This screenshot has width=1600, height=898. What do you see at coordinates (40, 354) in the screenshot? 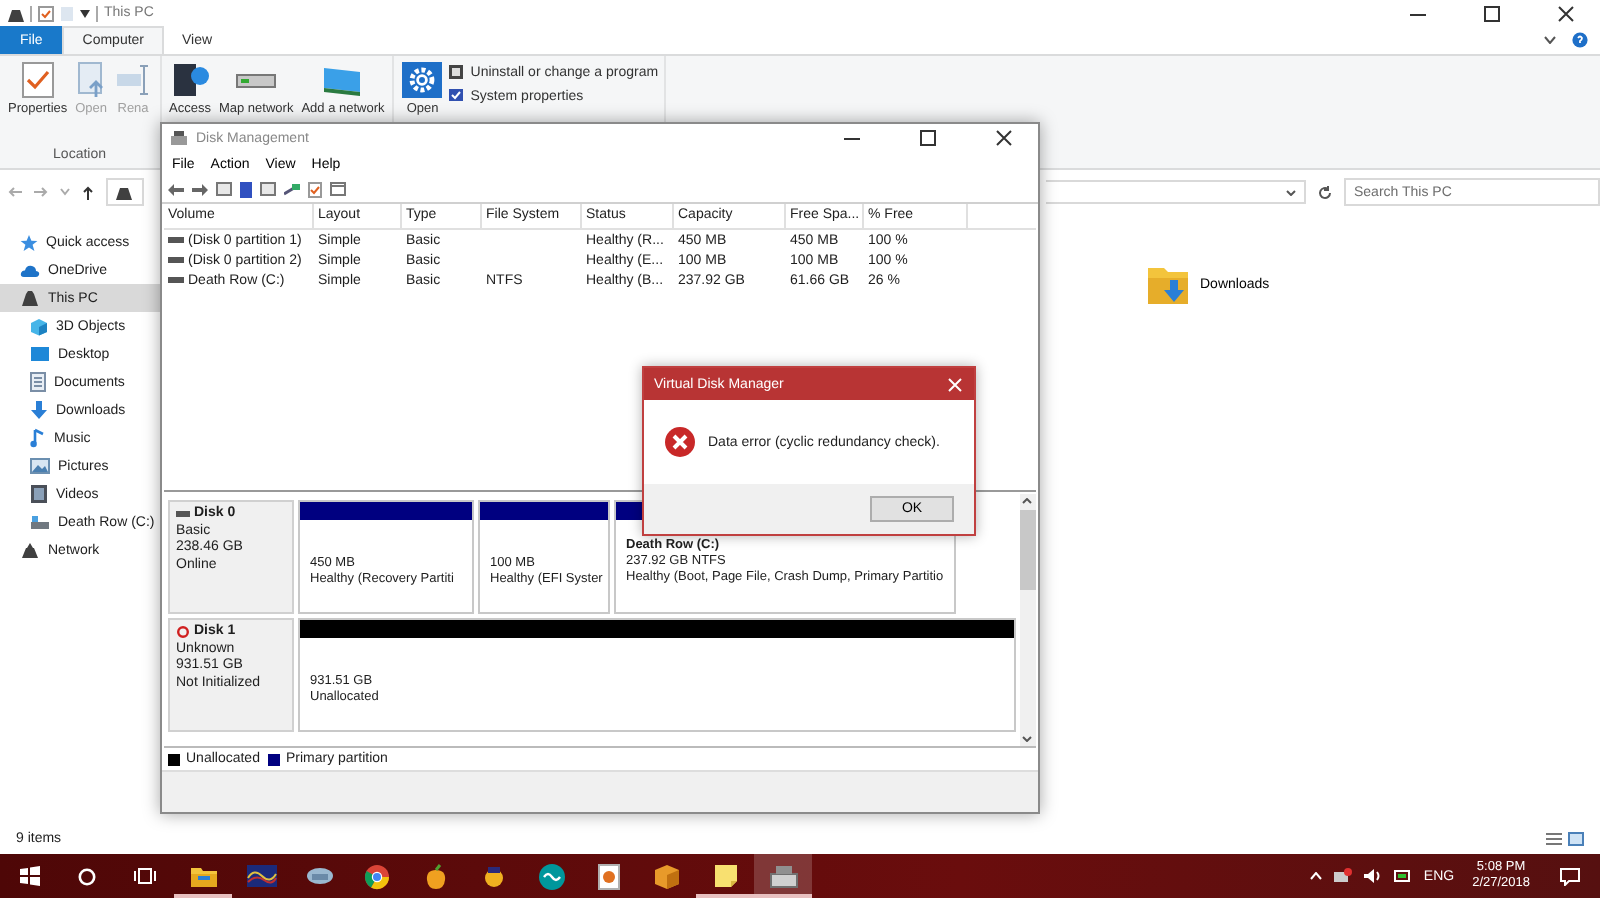
I see `desktop-icon` at bounding box center [40, 354].